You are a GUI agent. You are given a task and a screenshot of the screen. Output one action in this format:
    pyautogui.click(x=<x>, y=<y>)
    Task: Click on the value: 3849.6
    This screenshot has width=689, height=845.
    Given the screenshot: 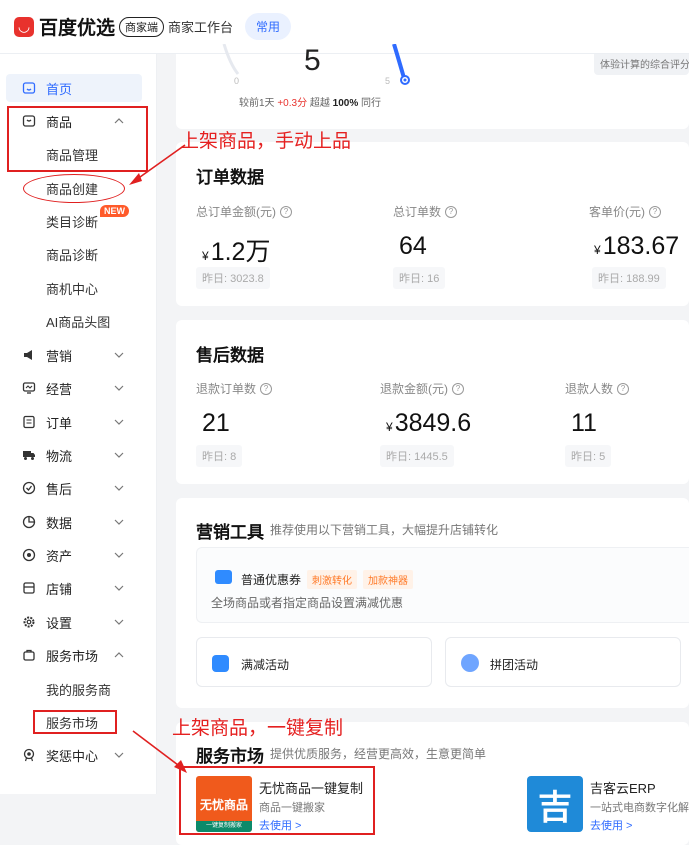 What is the action you would take?
    pyautogui.click(x=433, y=423)
    